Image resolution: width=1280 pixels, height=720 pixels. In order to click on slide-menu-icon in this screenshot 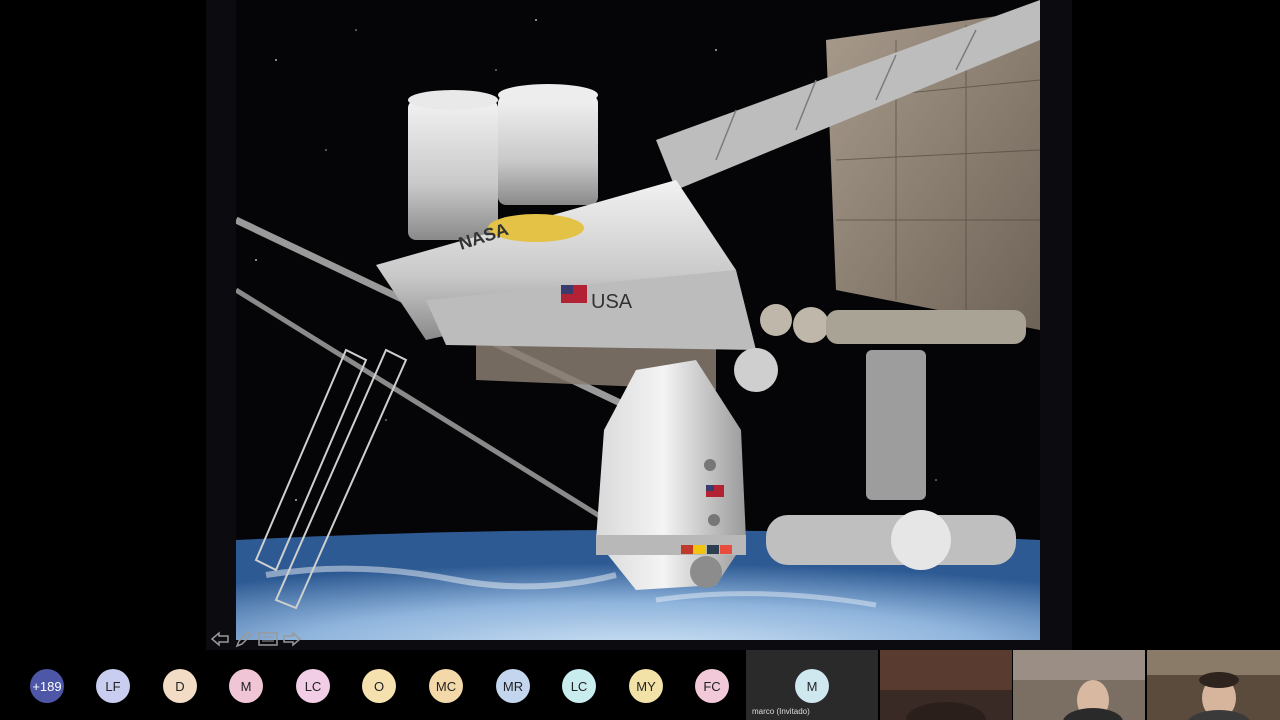, I will do `click(268, 639)`.